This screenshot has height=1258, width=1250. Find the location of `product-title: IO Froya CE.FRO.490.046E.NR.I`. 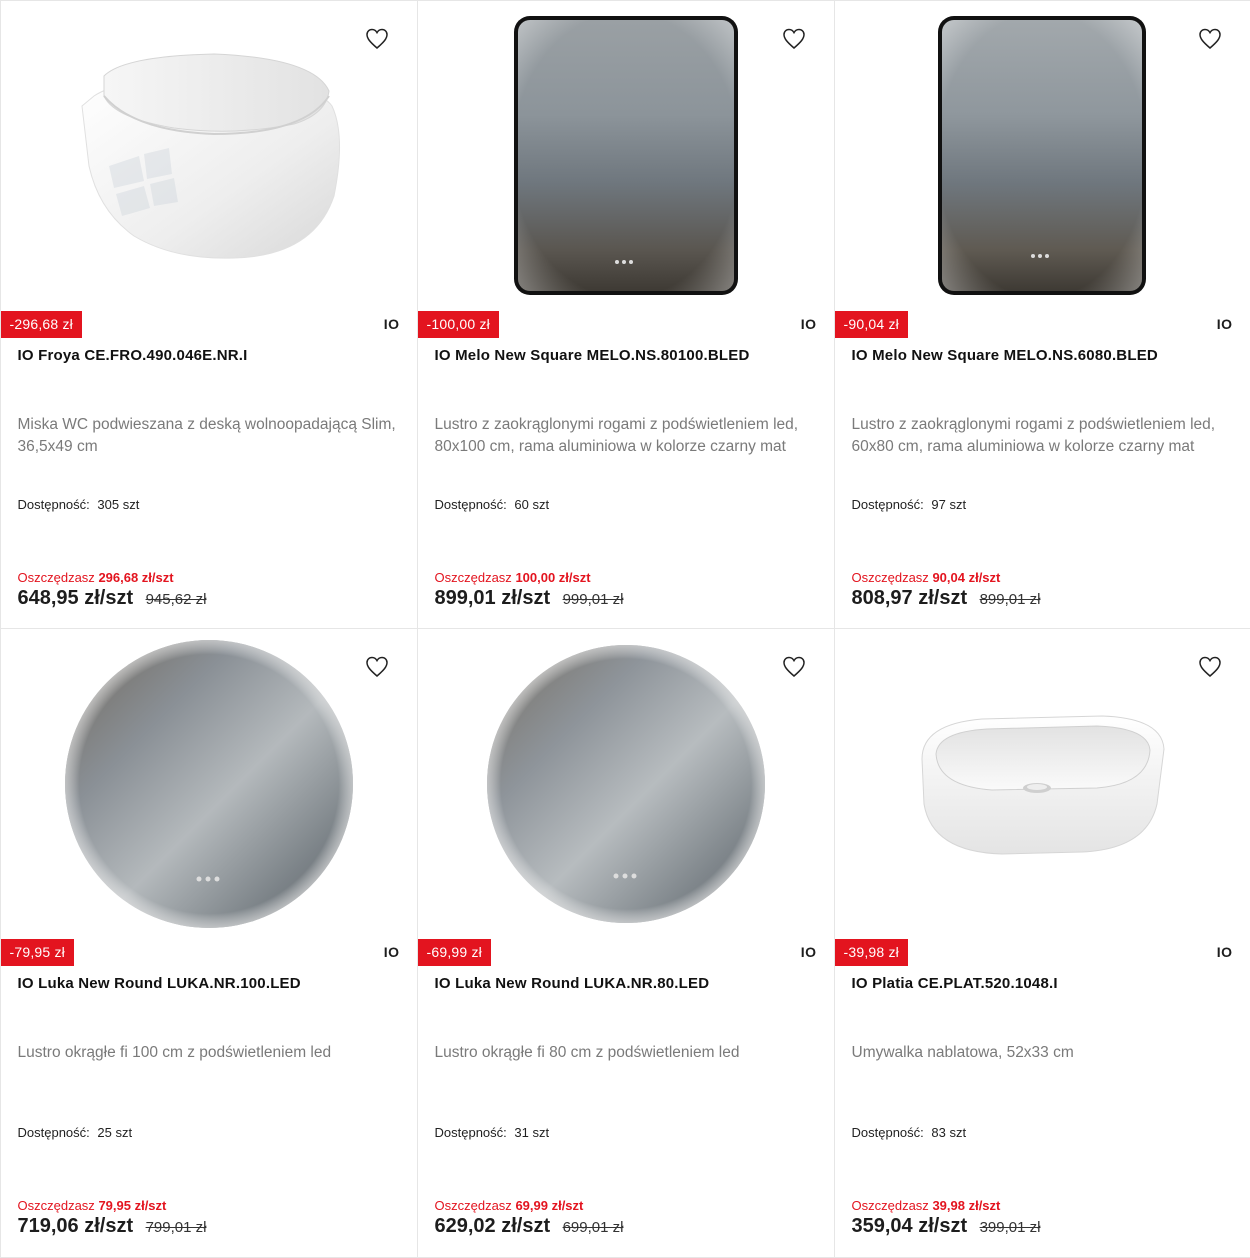

product-title: IO Froya CE.FRO.490.046E.NR.I is located at coordinates (209, 355).